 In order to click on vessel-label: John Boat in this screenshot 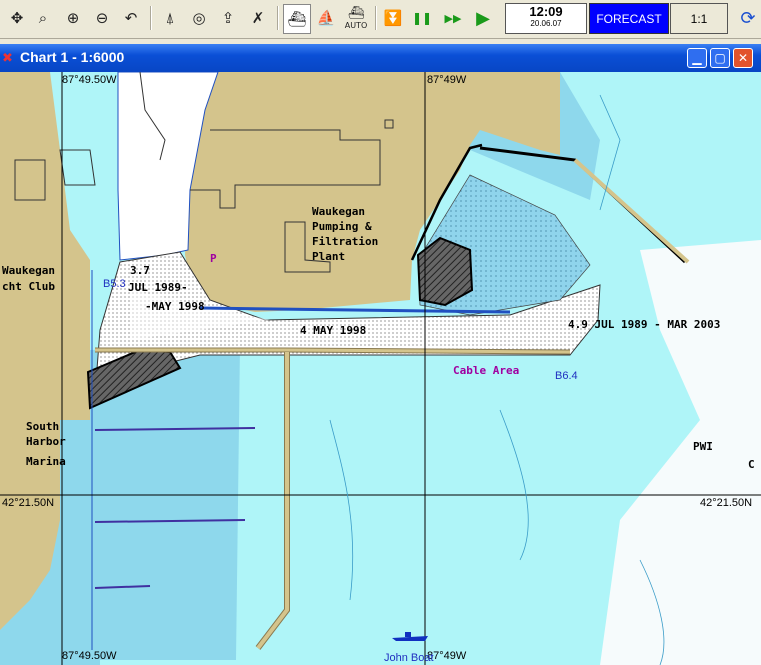, I will do `click(409, 658)`.